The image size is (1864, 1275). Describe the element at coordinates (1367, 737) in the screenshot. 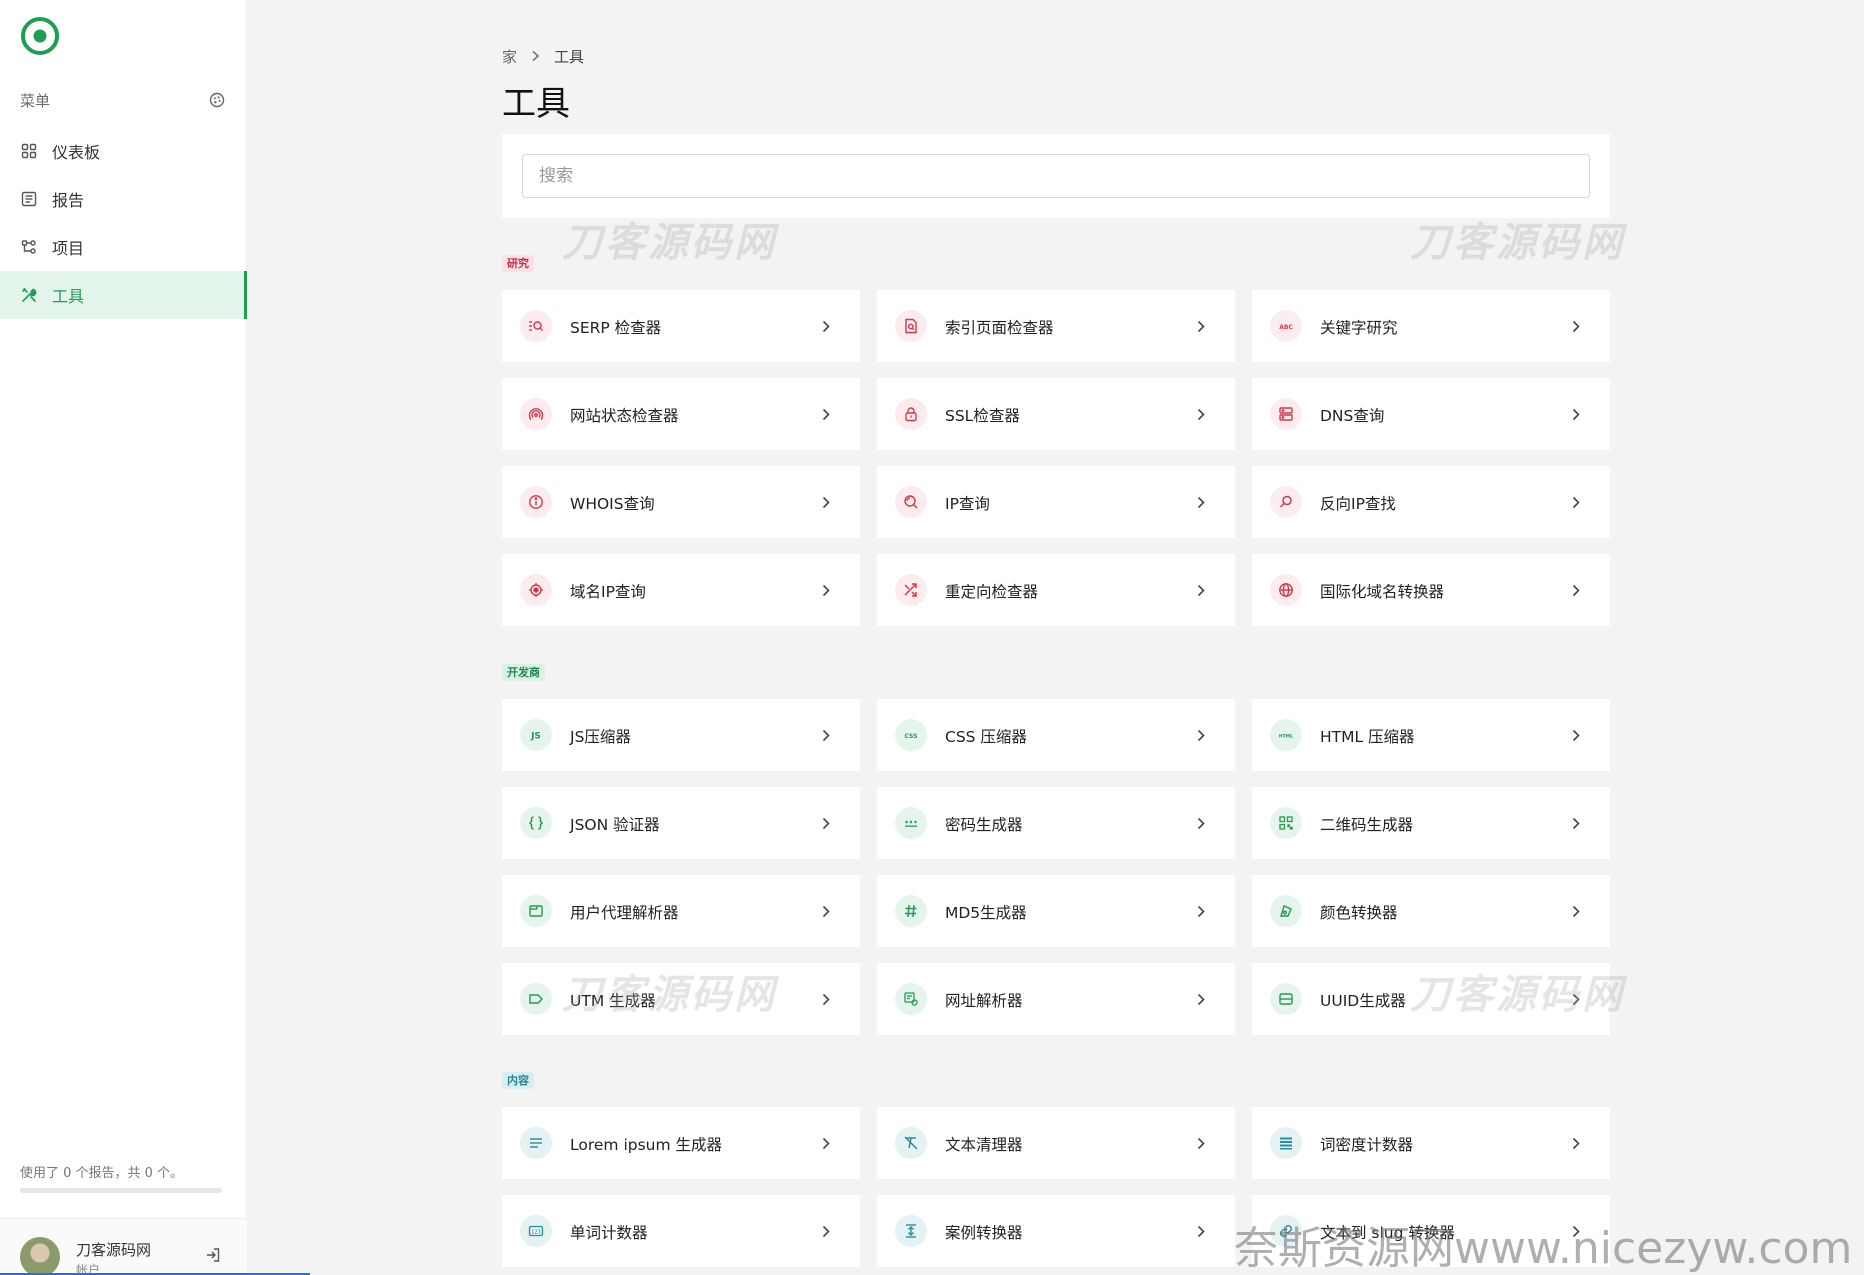

I see `tool-label: HTML 压缩器` at that location.